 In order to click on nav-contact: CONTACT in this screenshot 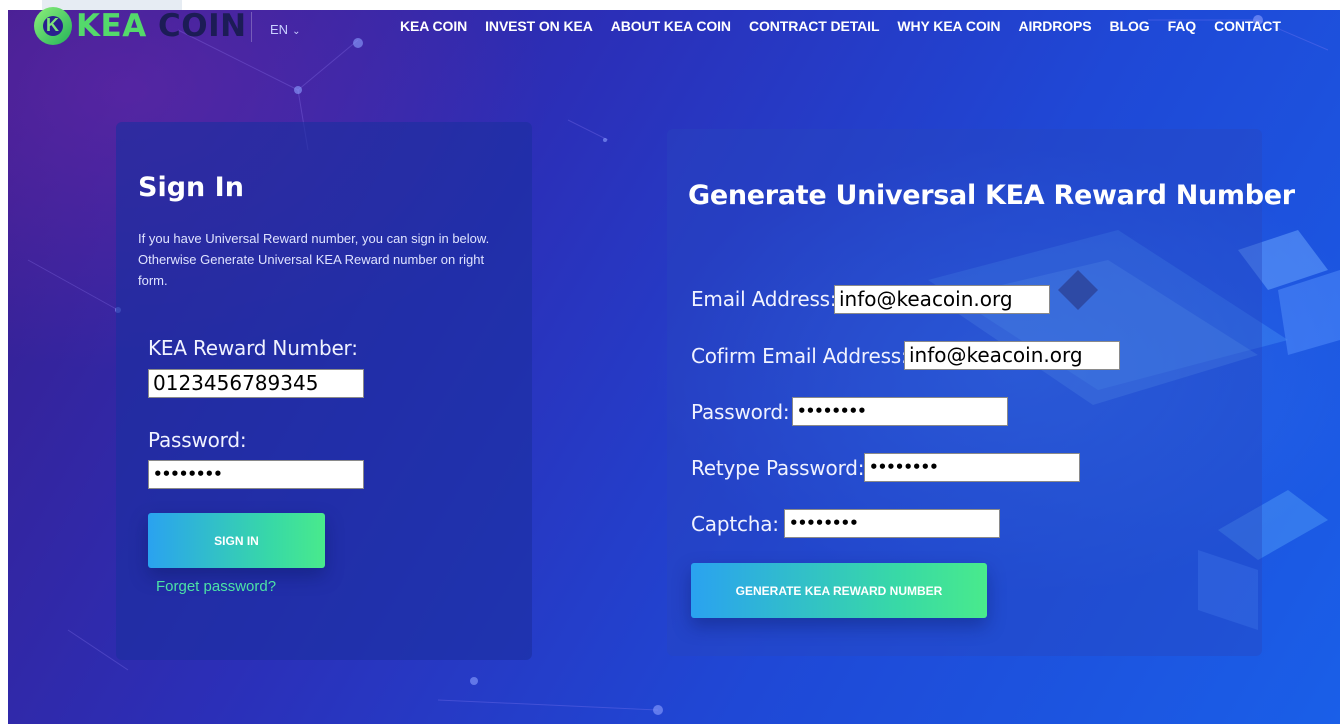, I will do `click(1247, 26)`.